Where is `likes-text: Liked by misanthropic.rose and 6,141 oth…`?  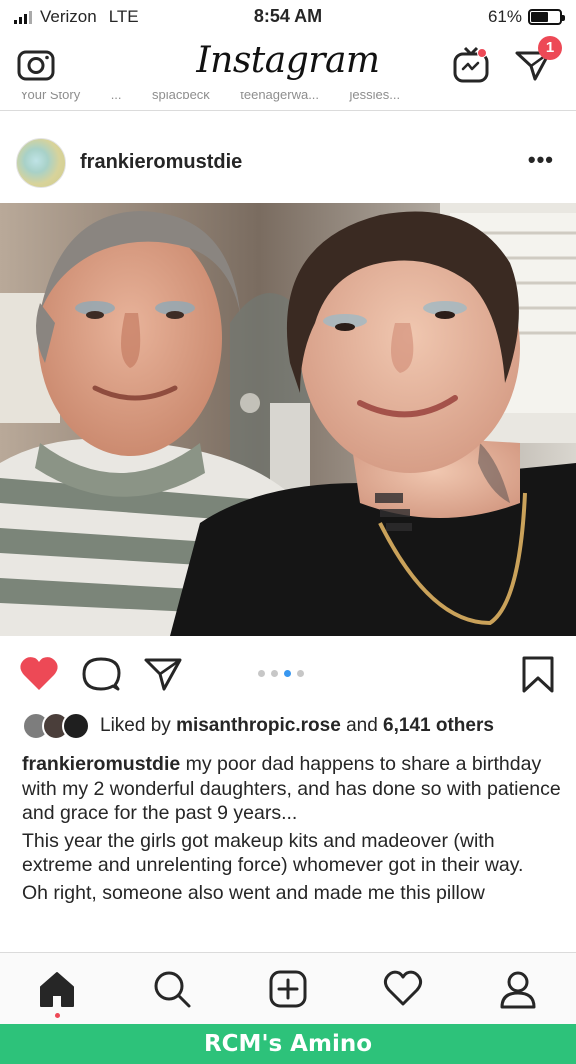 likes-text: Liked by misanthropic.rose and 6,141 oth… is located at coordinates (297, 726).